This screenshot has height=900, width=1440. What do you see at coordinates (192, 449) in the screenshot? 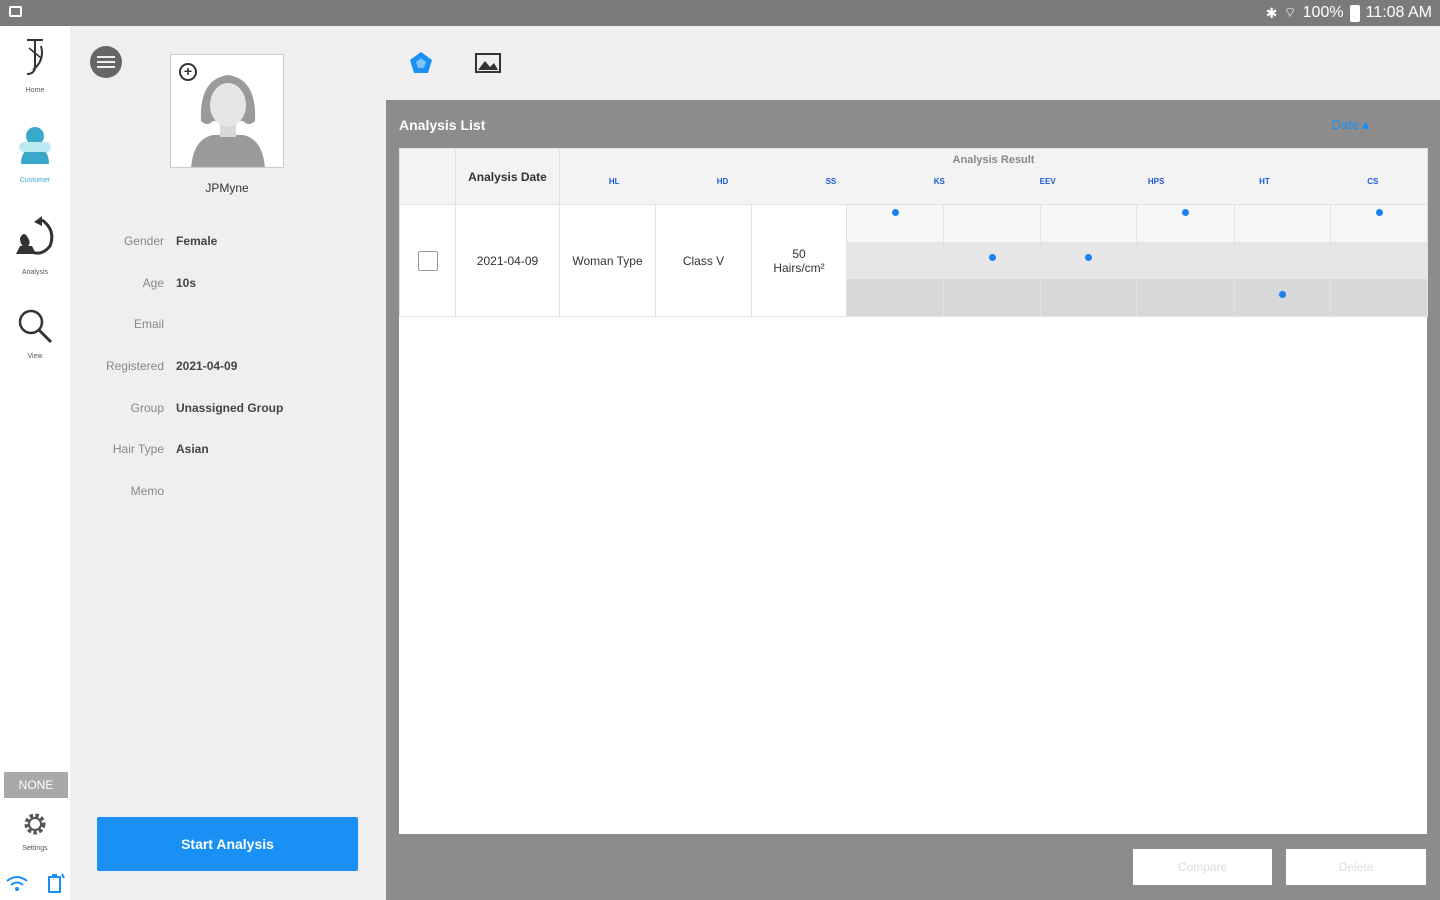
I see `info-value: Asian` at bounding box center [192, 449].